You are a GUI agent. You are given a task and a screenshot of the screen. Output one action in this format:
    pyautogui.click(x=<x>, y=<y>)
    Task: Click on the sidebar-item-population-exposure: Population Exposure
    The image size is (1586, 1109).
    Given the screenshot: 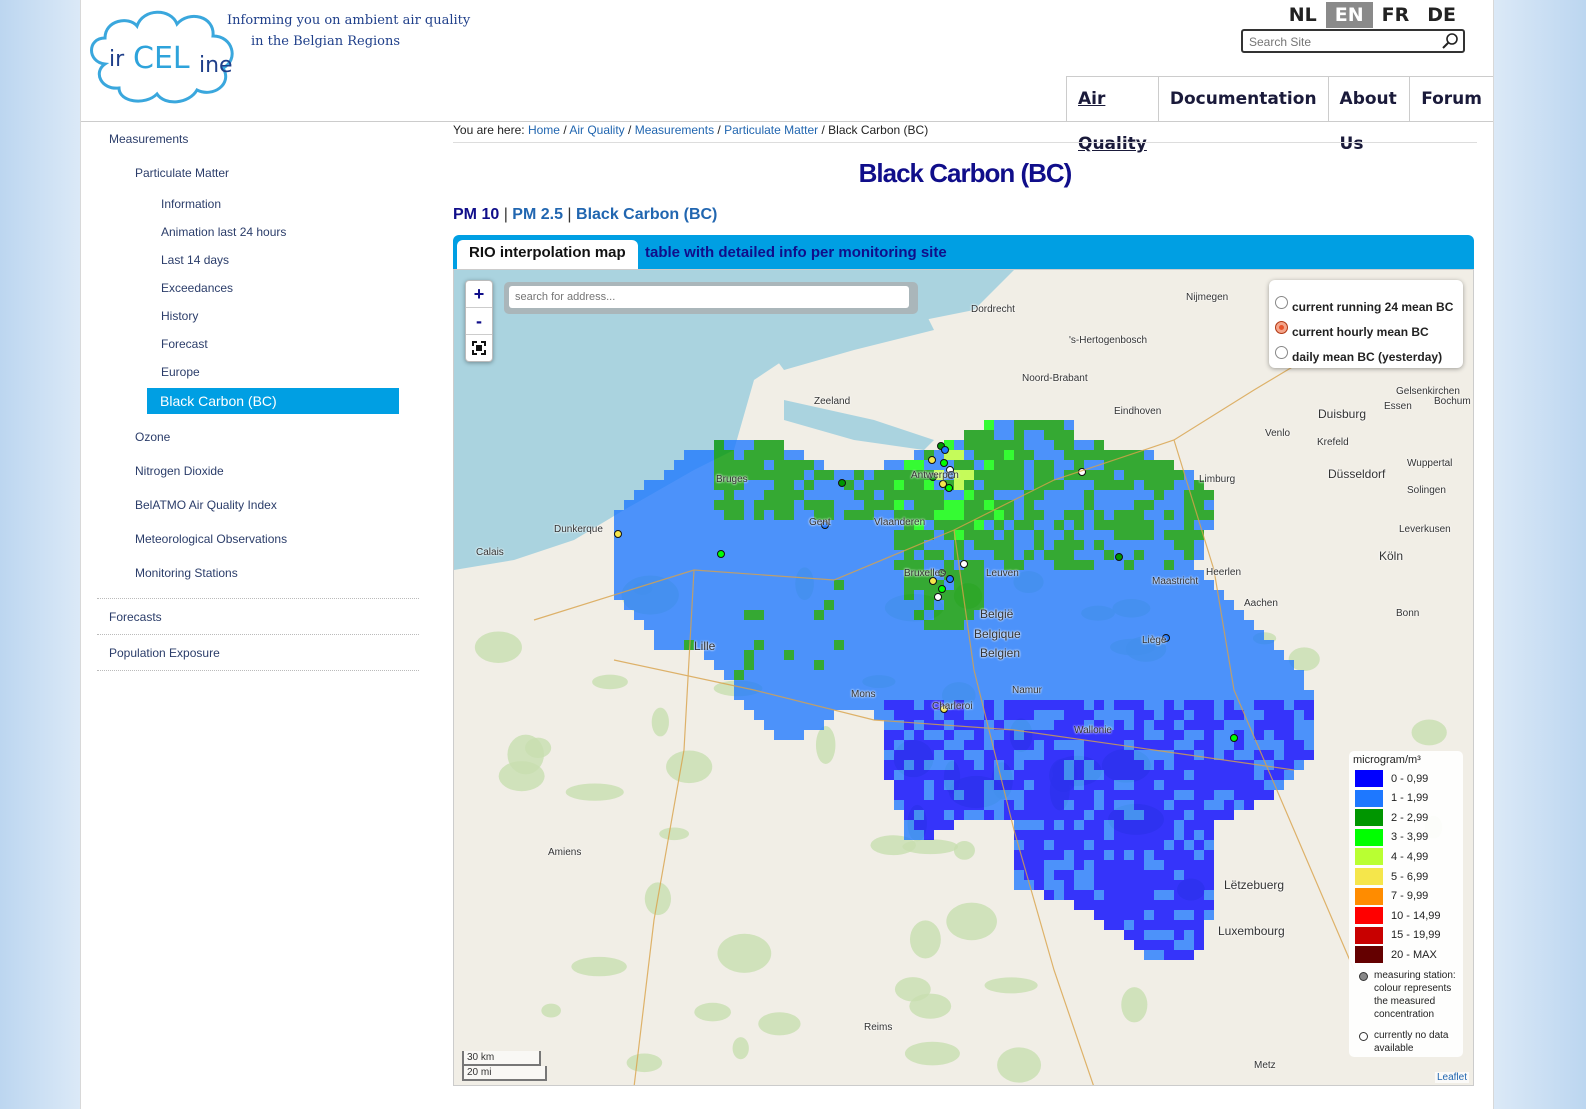 What is the action you would take?
    pyautogui.click(x=258, y=652)
    